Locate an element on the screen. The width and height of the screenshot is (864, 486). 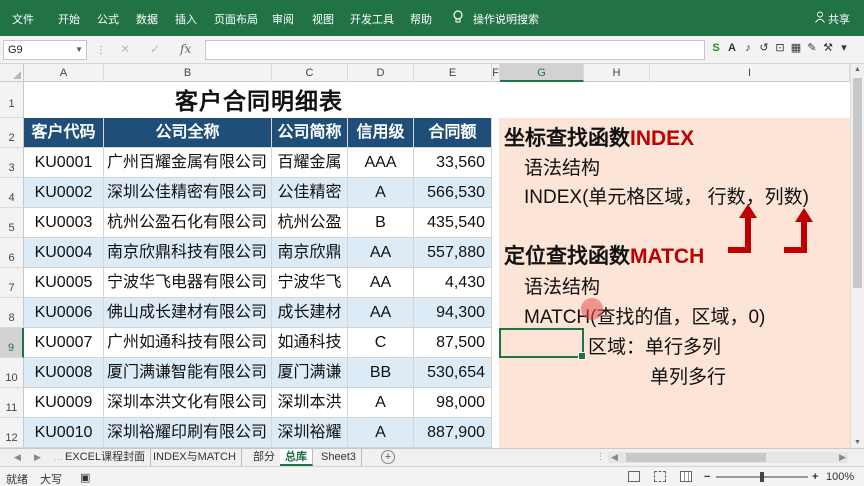
col-header-c: C is located at coordinates (310, 73).